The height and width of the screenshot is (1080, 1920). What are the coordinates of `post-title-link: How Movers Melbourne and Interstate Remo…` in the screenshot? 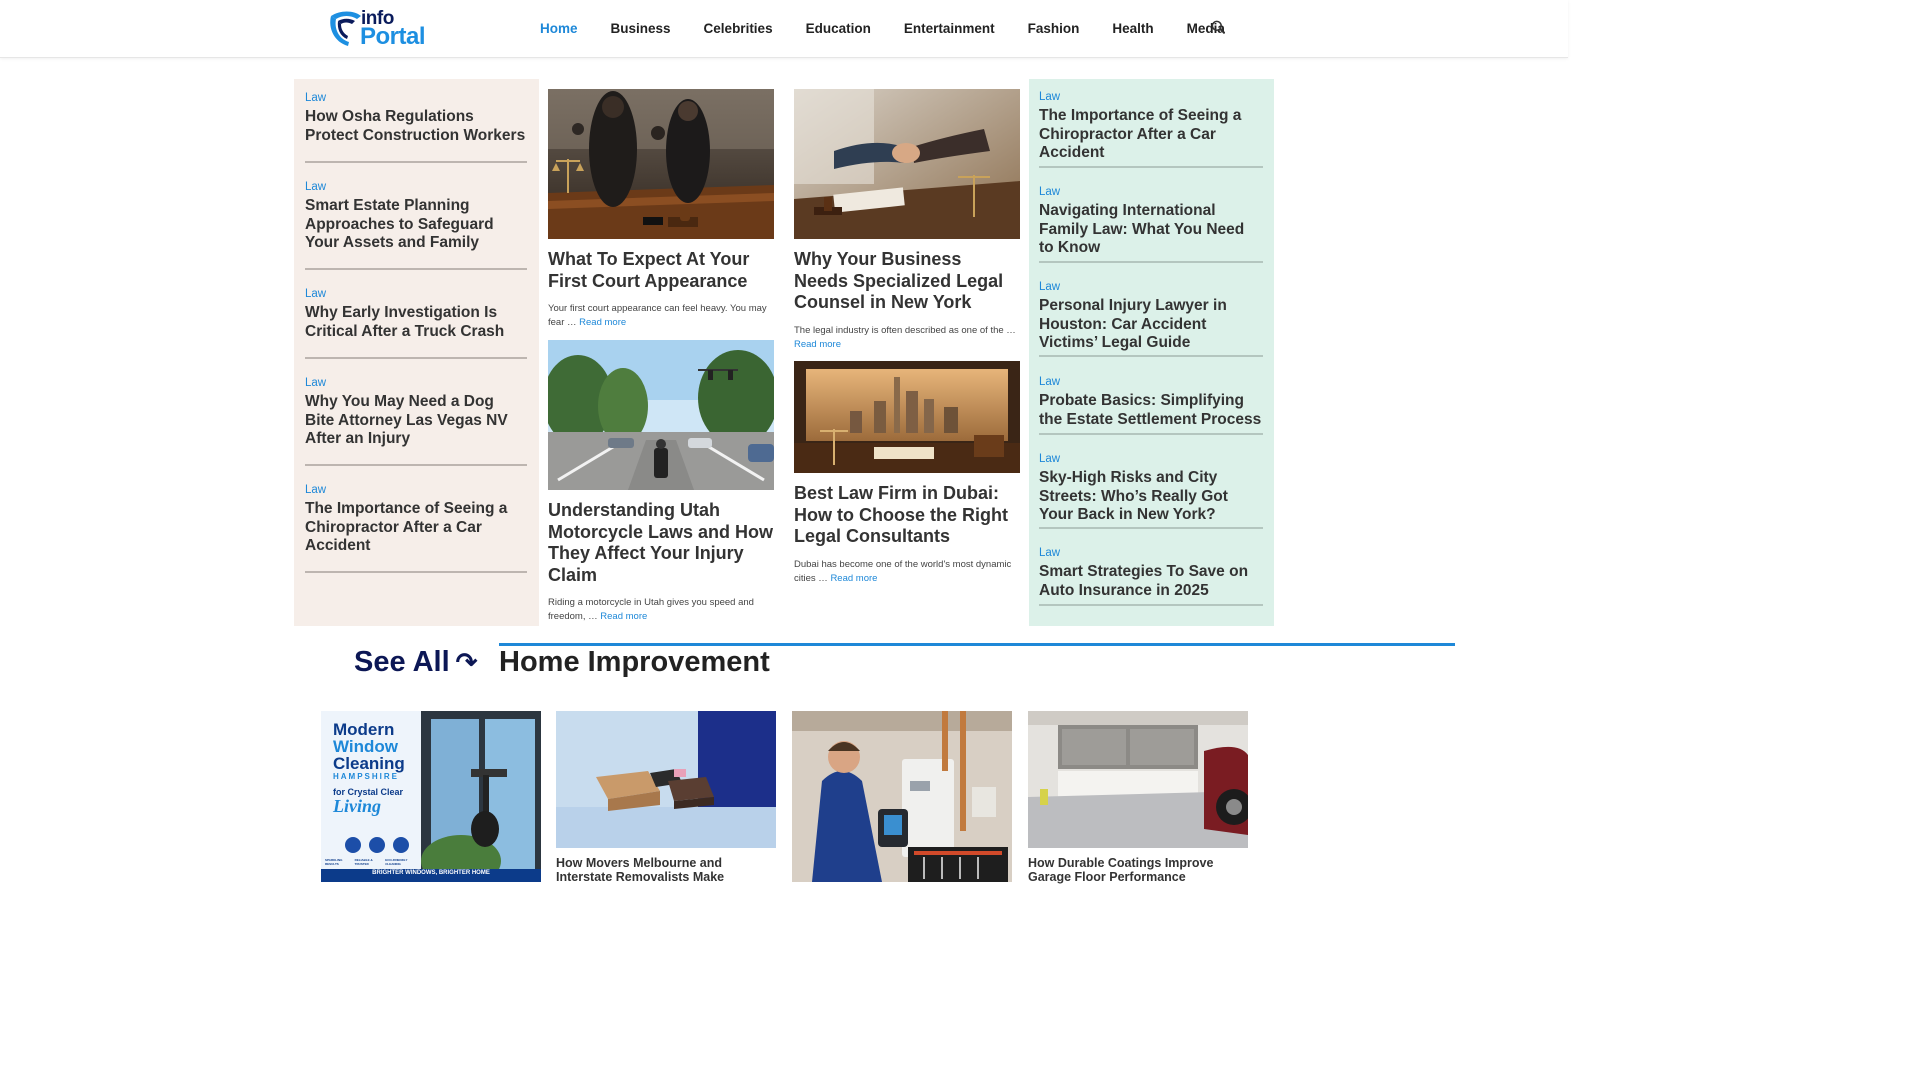 It's located at (666, 870).